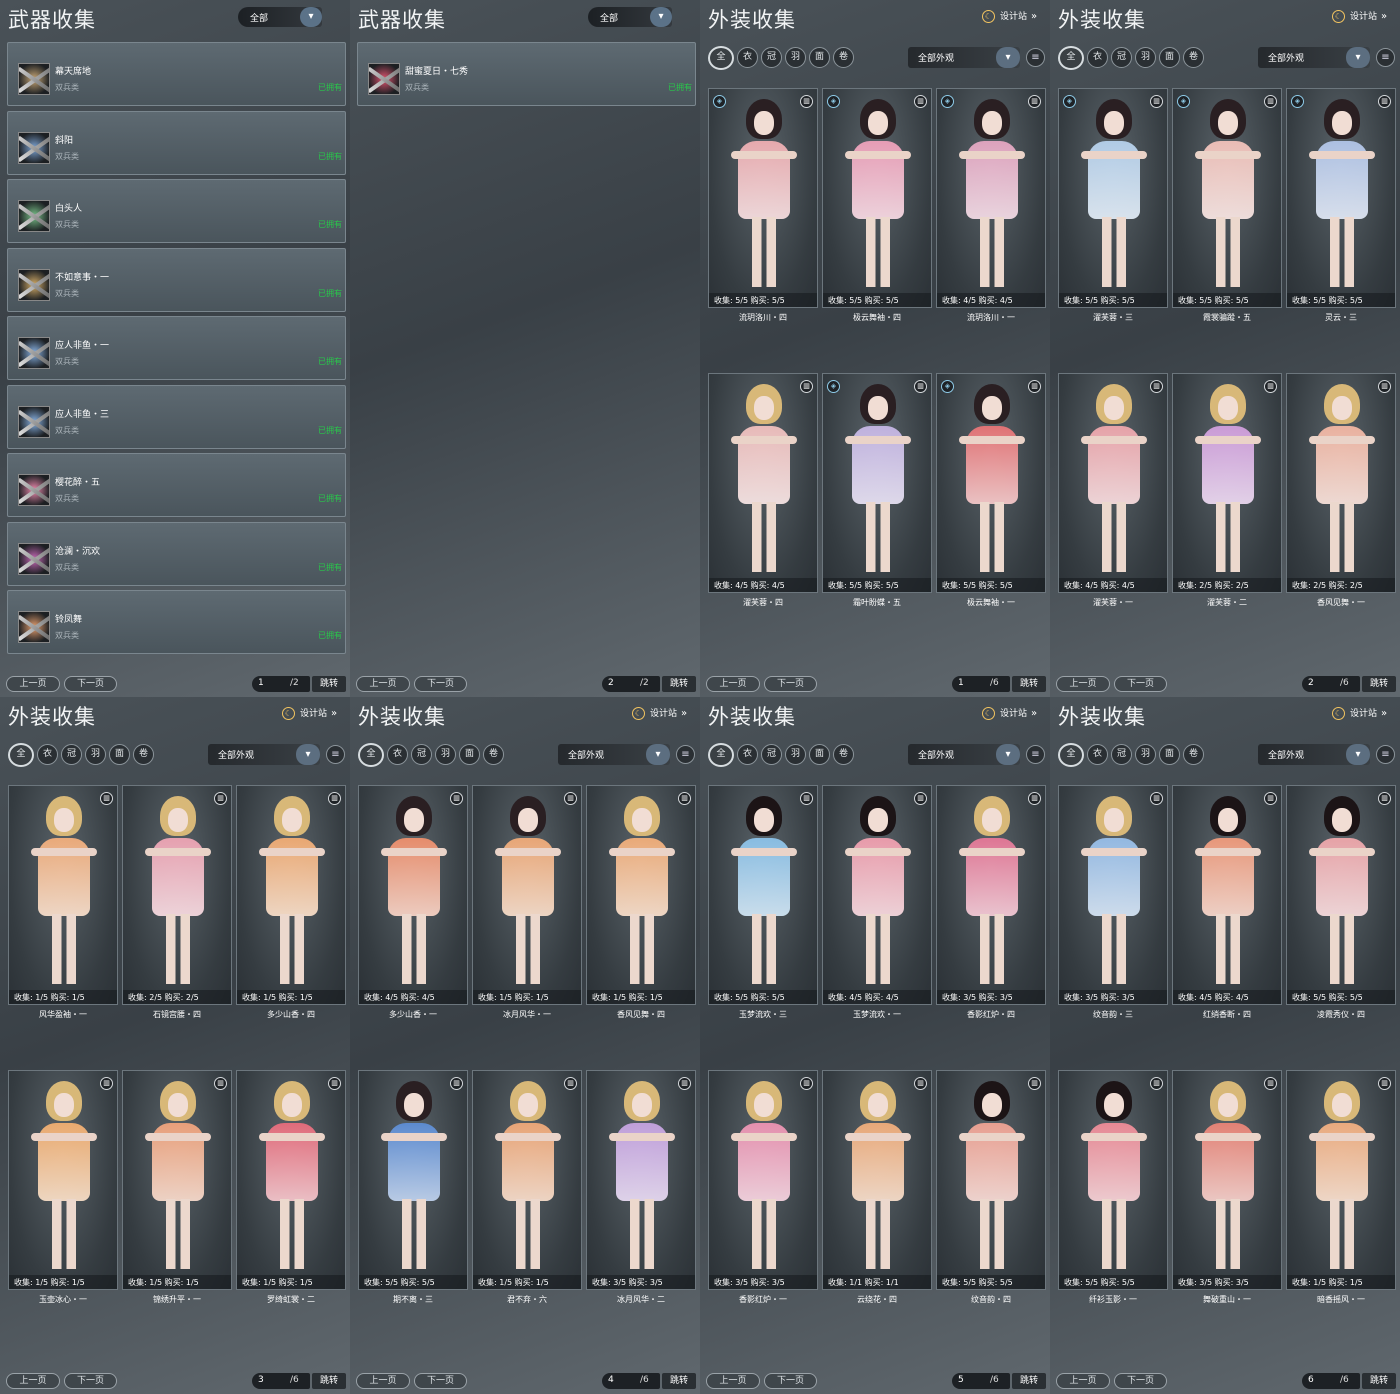 The height and width of the screenshot is (1394, 1400). Describe the element at coordinates (877, 1180) in the screenshot. I see `outfit-card: ▥ 收集: 1/1 购买: 1/1` at that location.